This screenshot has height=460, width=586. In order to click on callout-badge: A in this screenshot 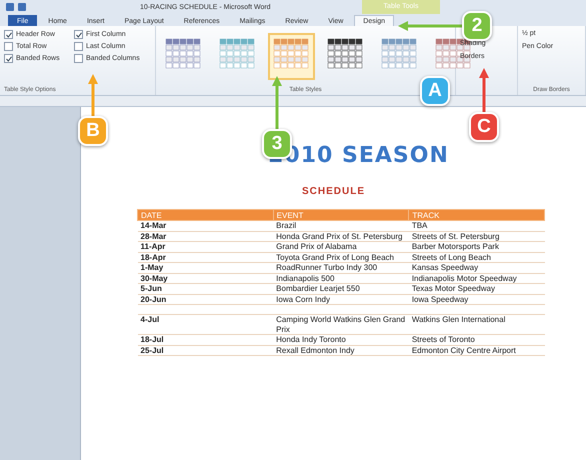, I will do `click(435, 91)`.